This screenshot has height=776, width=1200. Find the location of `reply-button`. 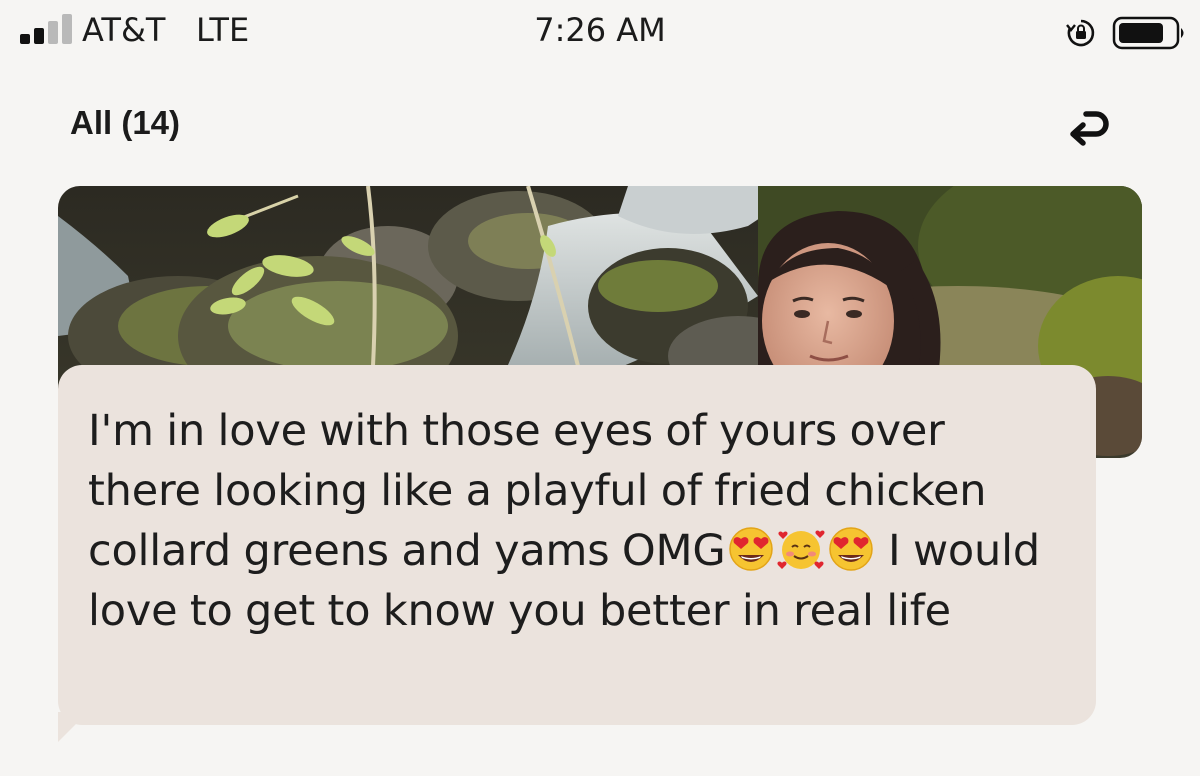

reply-button is located at coordinates (1086, 126).